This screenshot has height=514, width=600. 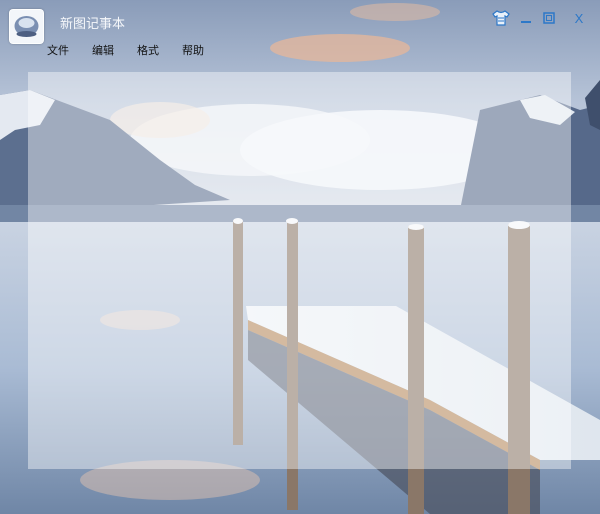 I want to click on window-title: 新图记事本, so click(x=93, y=24).